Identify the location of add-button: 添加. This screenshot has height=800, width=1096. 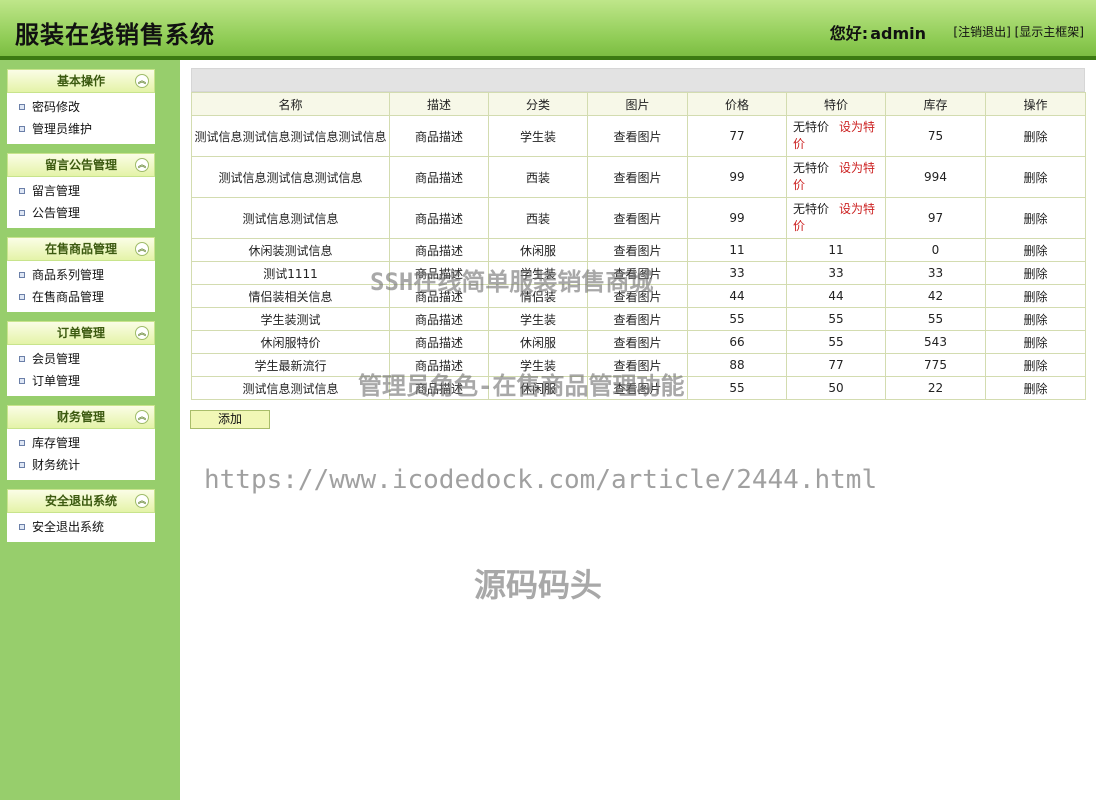
(230, 419).